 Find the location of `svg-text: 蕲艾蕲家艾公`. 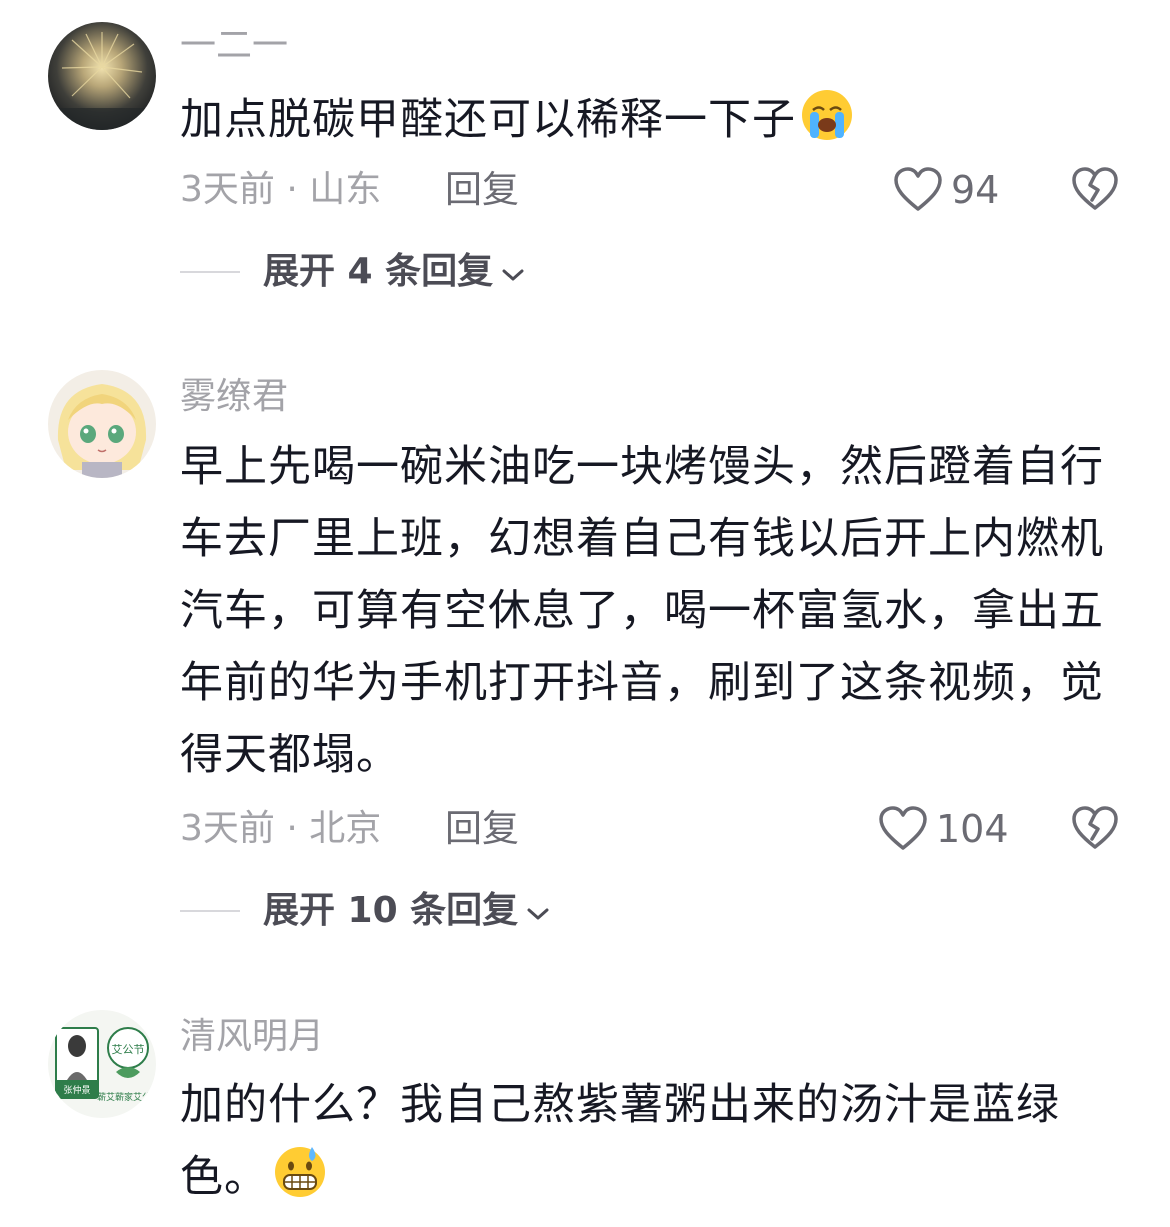

svg-text: 蕲艾蕲家艾公 is located at coordinates (124, 1097).